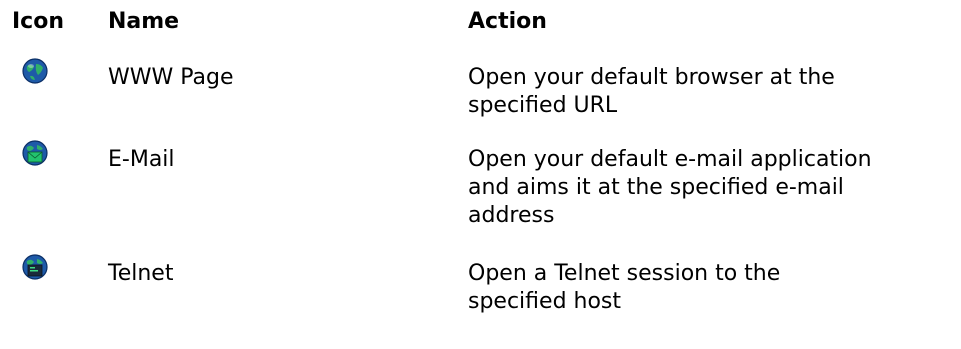 This screenshot has width=961, height=349. I want to click on name-column-header: Name, so click(144, 21).